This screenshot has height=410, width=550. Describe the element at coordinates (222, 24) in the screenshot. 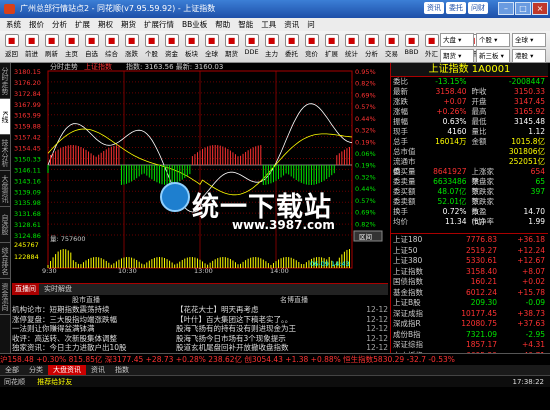

I see `menu-item-8: 帮助` at that location.